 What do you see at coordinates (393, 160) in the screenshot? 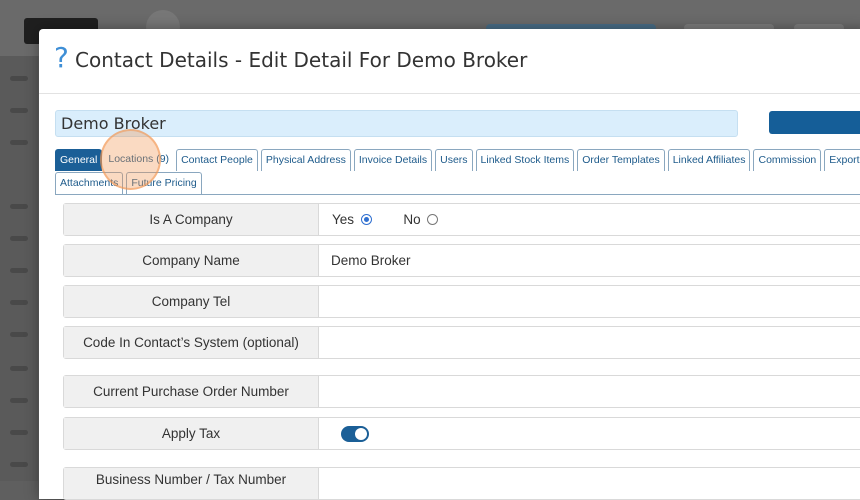
I see `tab-invoice-details: Invoice Details` at bounding box center [393, 160].